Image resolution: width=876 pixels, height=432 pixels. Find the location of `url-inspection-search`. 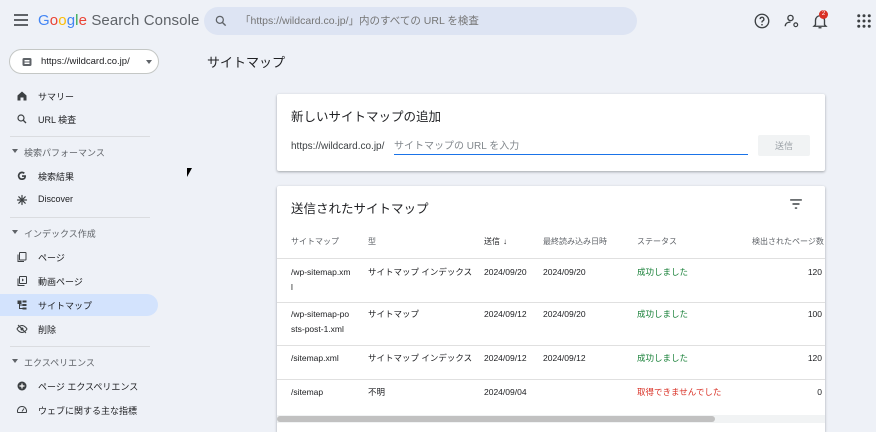

url-inspection-search is located at coordinates (420, 21).